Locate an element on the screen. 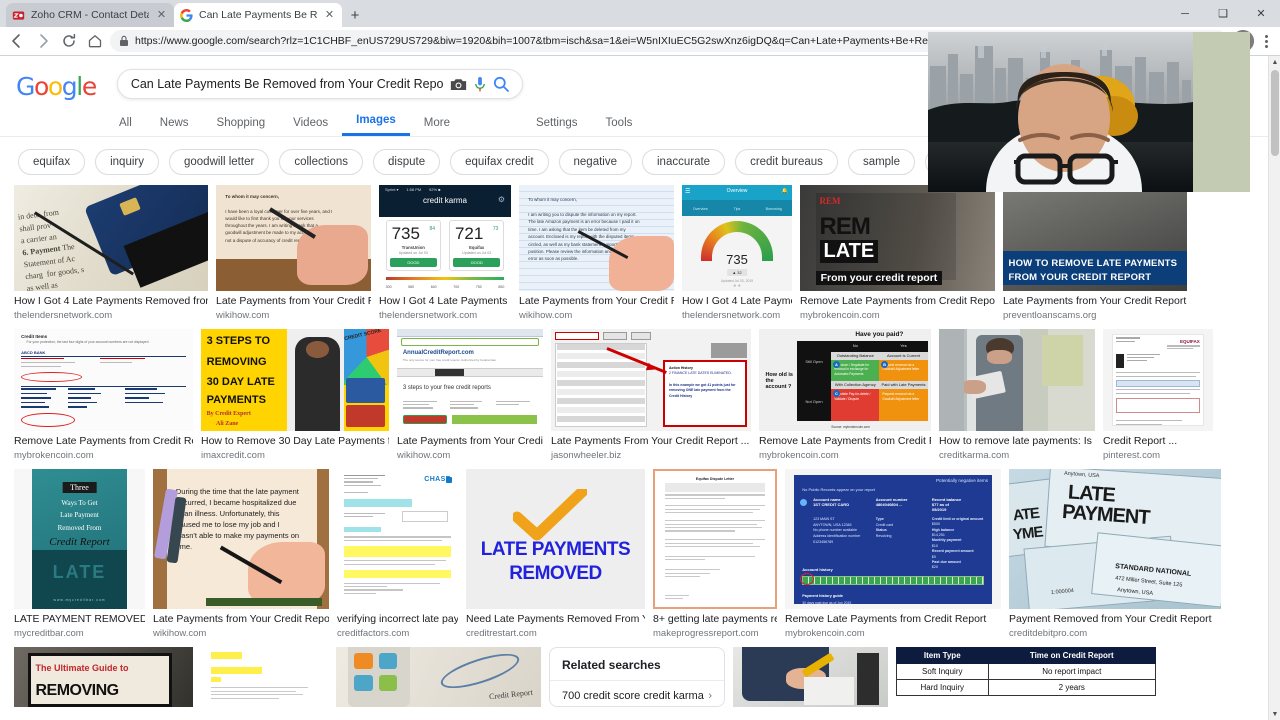  result-tile: The Ultimate Guide to REMOVING is located at coordinates (103, 677).